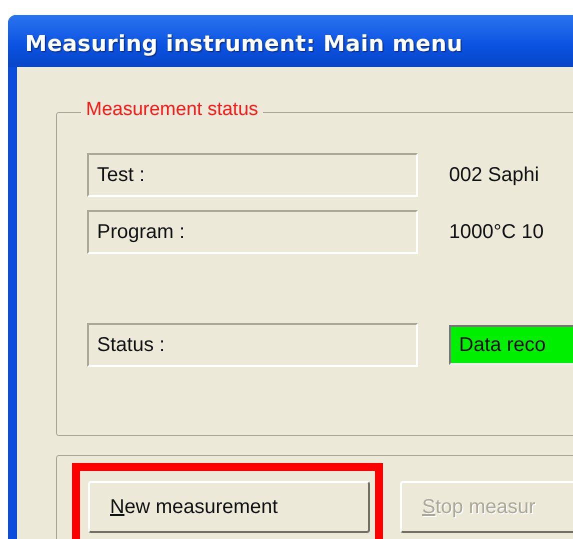 This screenshot has width=573, height=539. What do you see at coordinates (511, 345) in the screenshot?
I see `status-indicator: Data reco` at bounding box center [511, 345].